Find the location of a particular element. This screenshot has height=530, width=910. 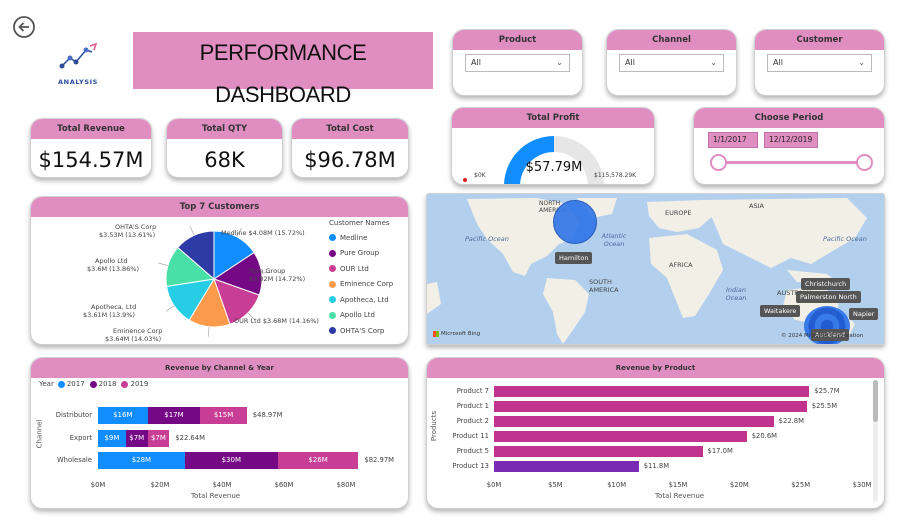

legend-item: Apollo Ltd is located at coordinates (368, 316).